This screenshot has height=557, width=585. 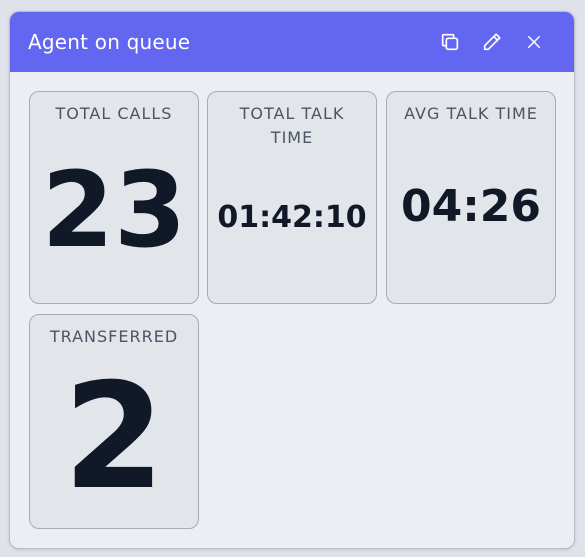 What do you see at coordinates (109, 42) in the screenshot?
I see `widget-title: Agent on queue` at bounding box center [109, 42].